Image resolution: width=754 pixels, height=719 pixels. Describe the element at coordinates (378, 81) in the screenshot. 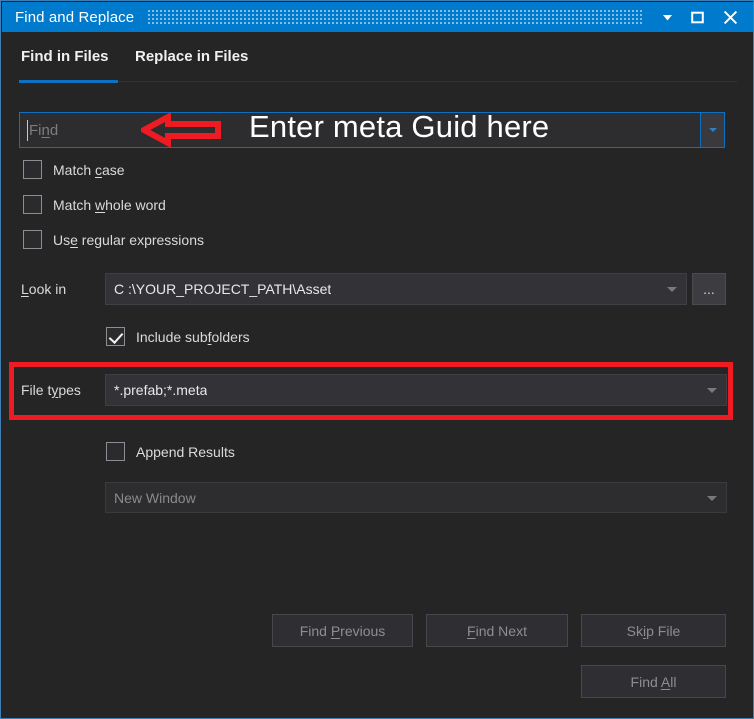

I see `tab-divider` at that location.